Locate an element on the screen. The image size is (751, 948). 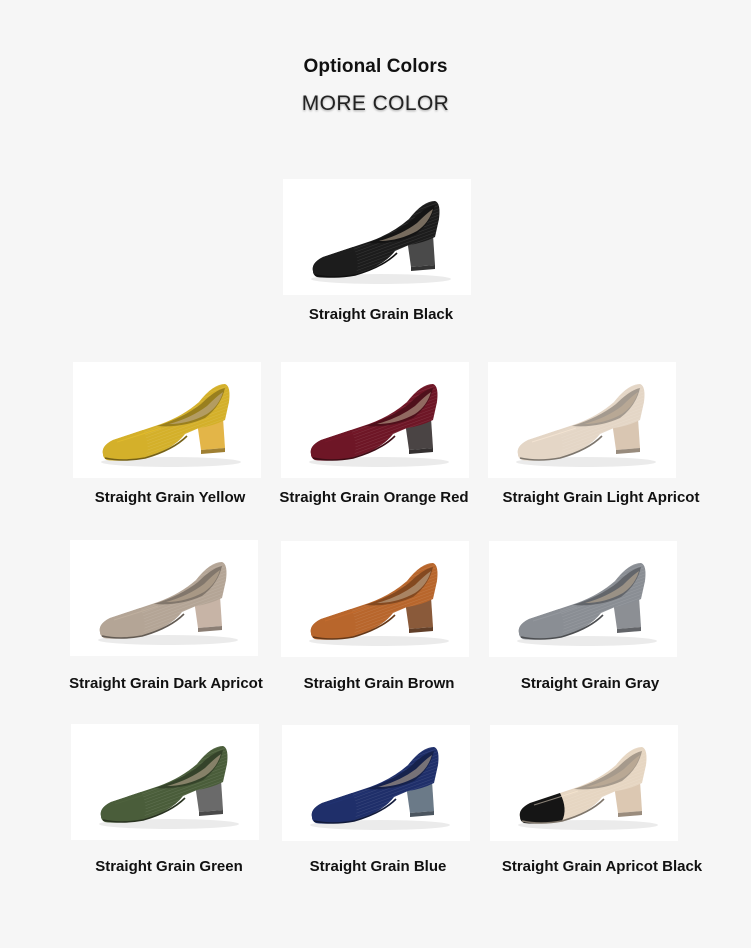
product-color-label: Straight Grain Blue is located at coordinates (378, 866).